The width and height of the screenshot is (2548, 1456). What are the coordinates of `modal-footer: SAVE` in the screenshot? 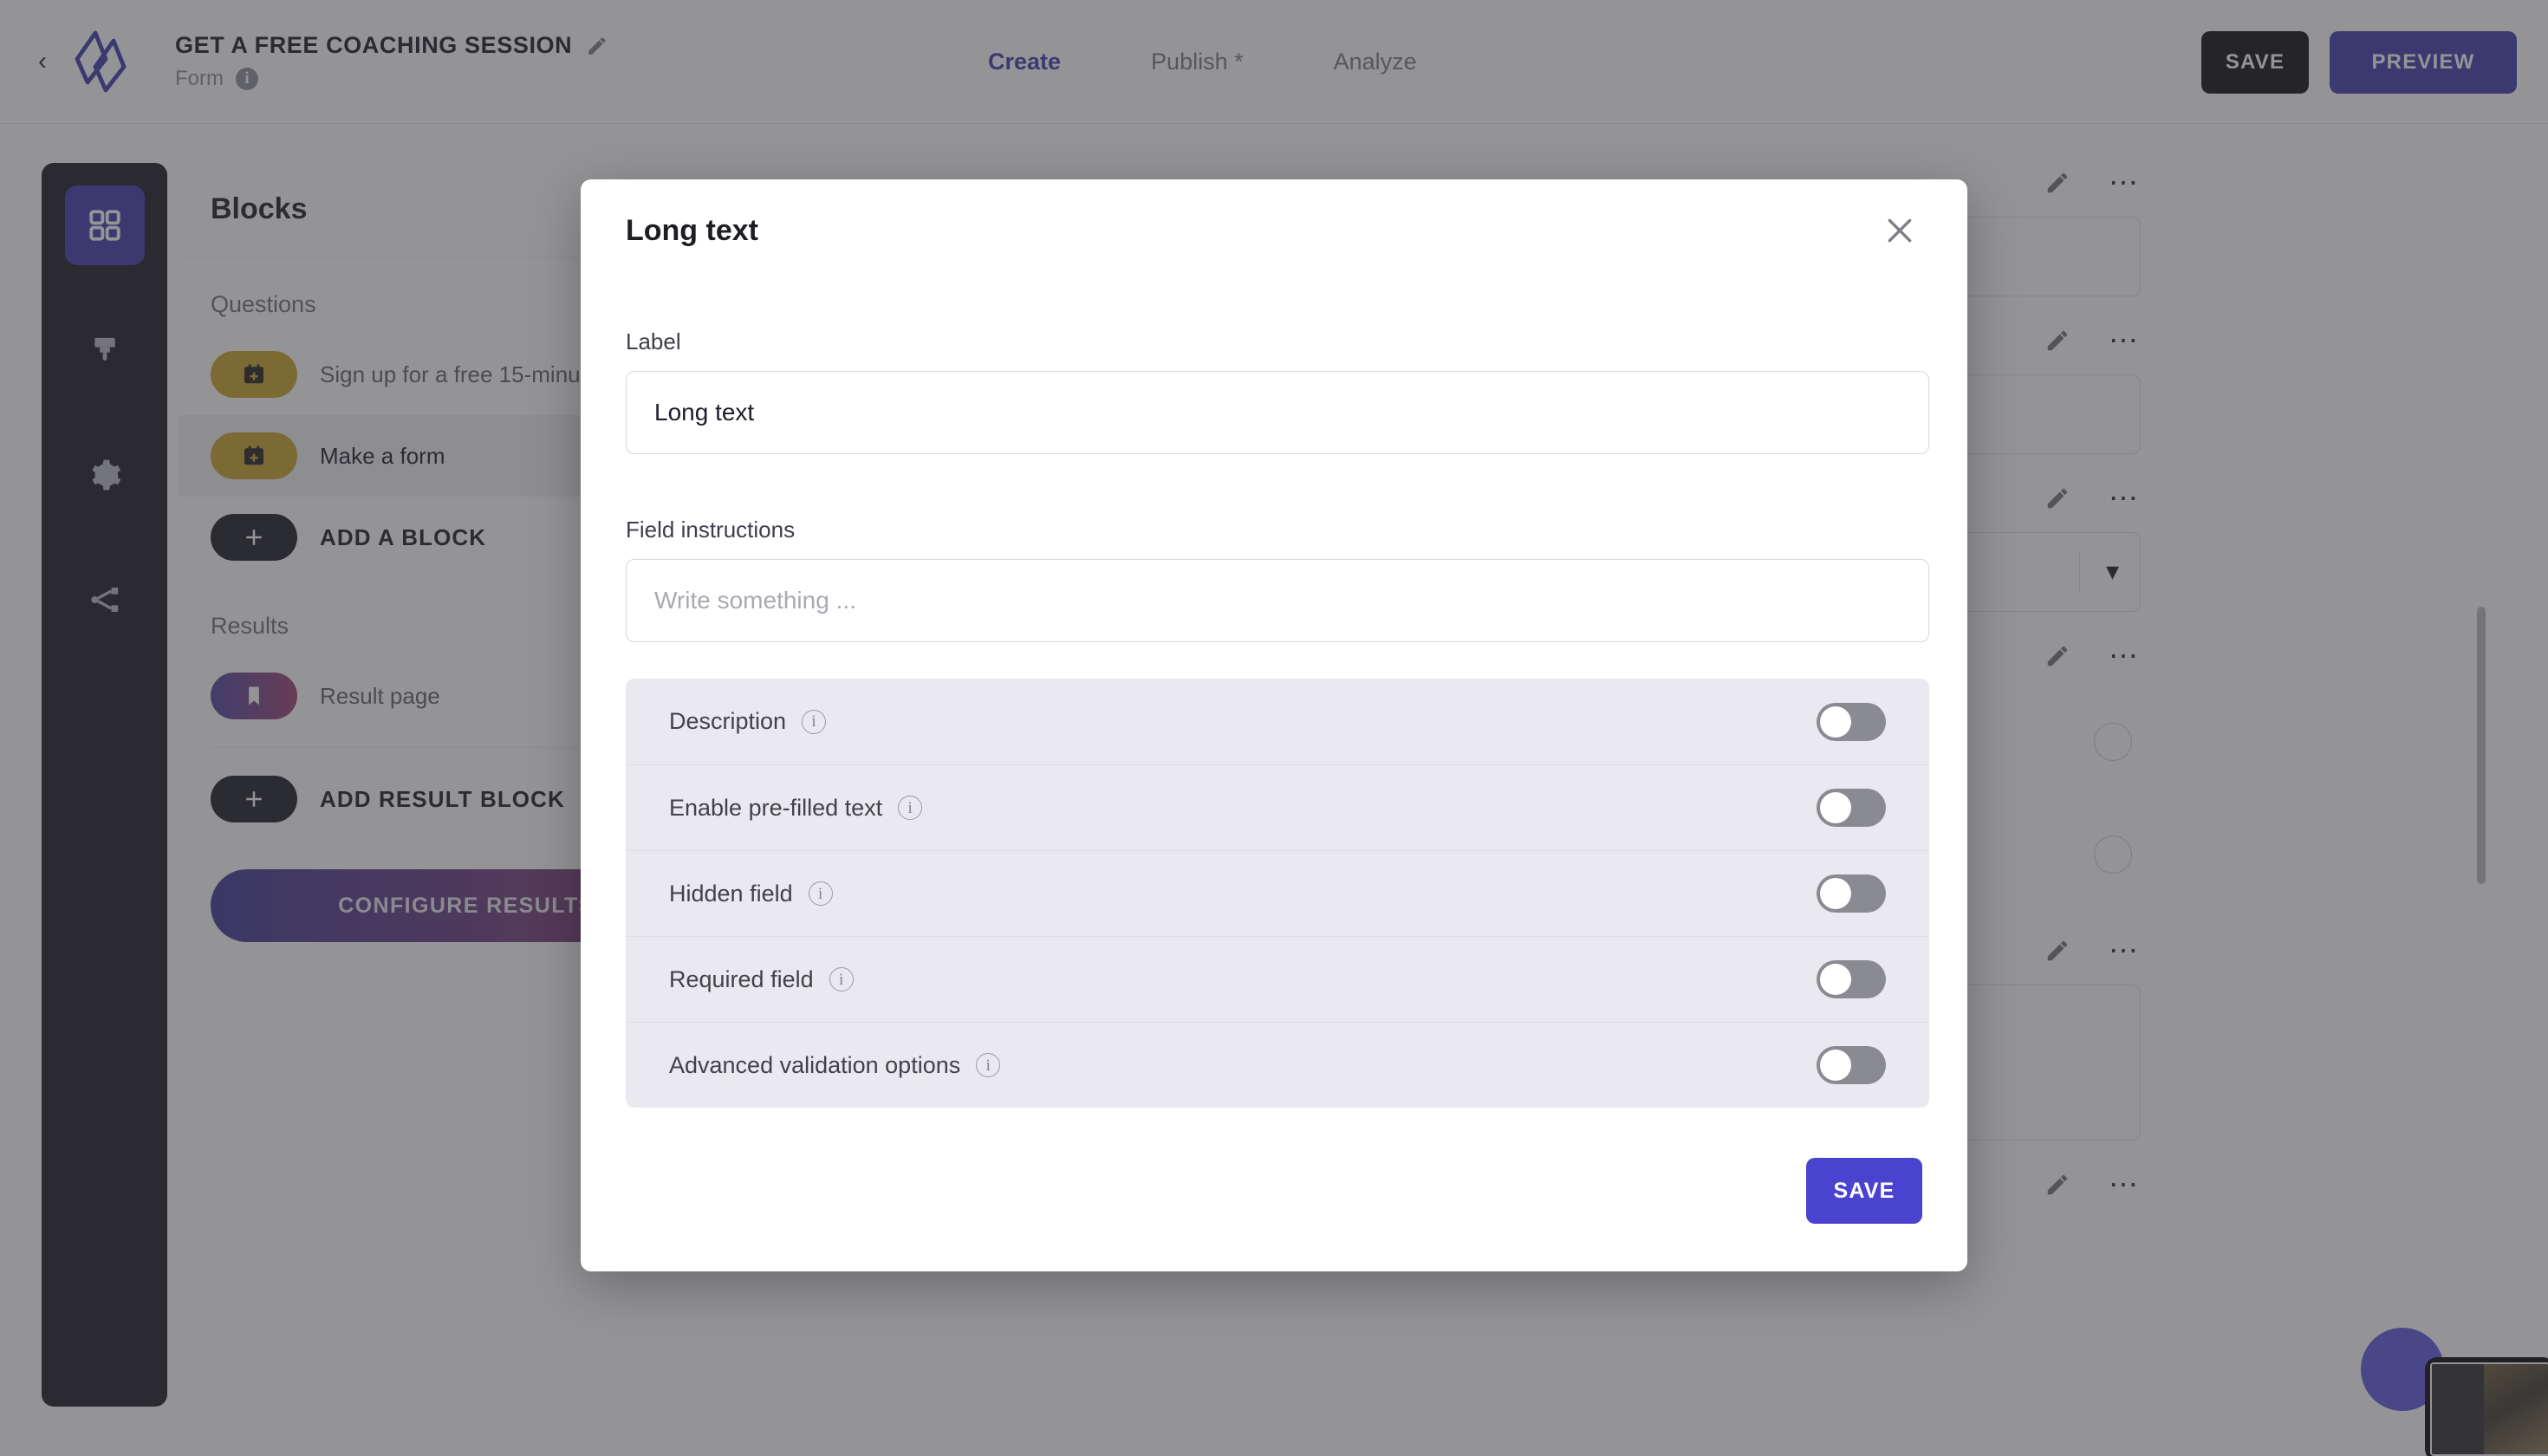 It's located at (1274, 1166).